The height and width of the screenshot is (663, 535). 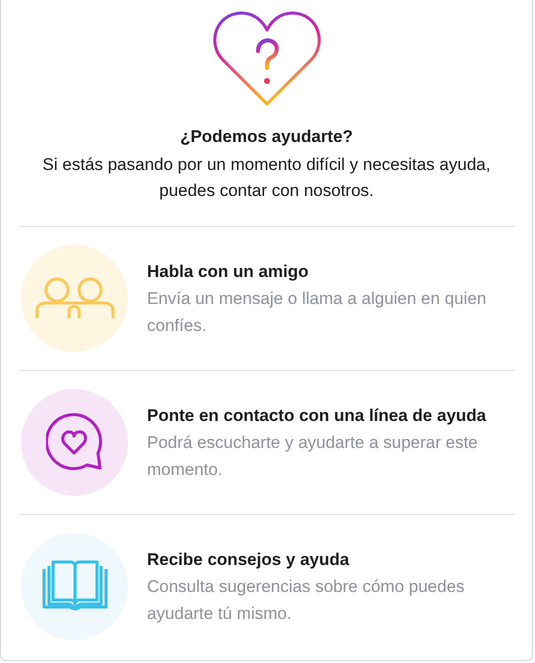 I want to click on heart-chat-bubble-icon, so click(x=75, y=442).